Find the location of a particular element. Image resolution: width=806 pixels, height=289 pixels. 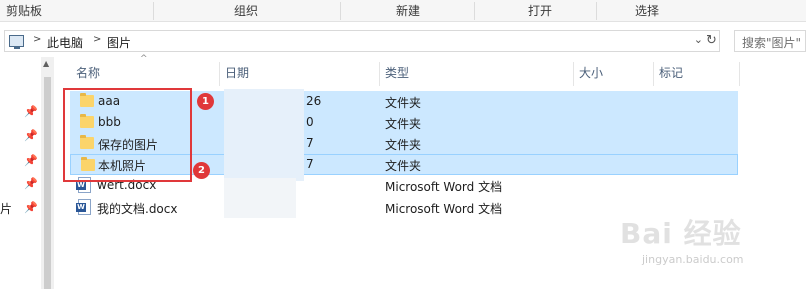

annotation-badge-2: 2 is located at coordinates (201, 170).